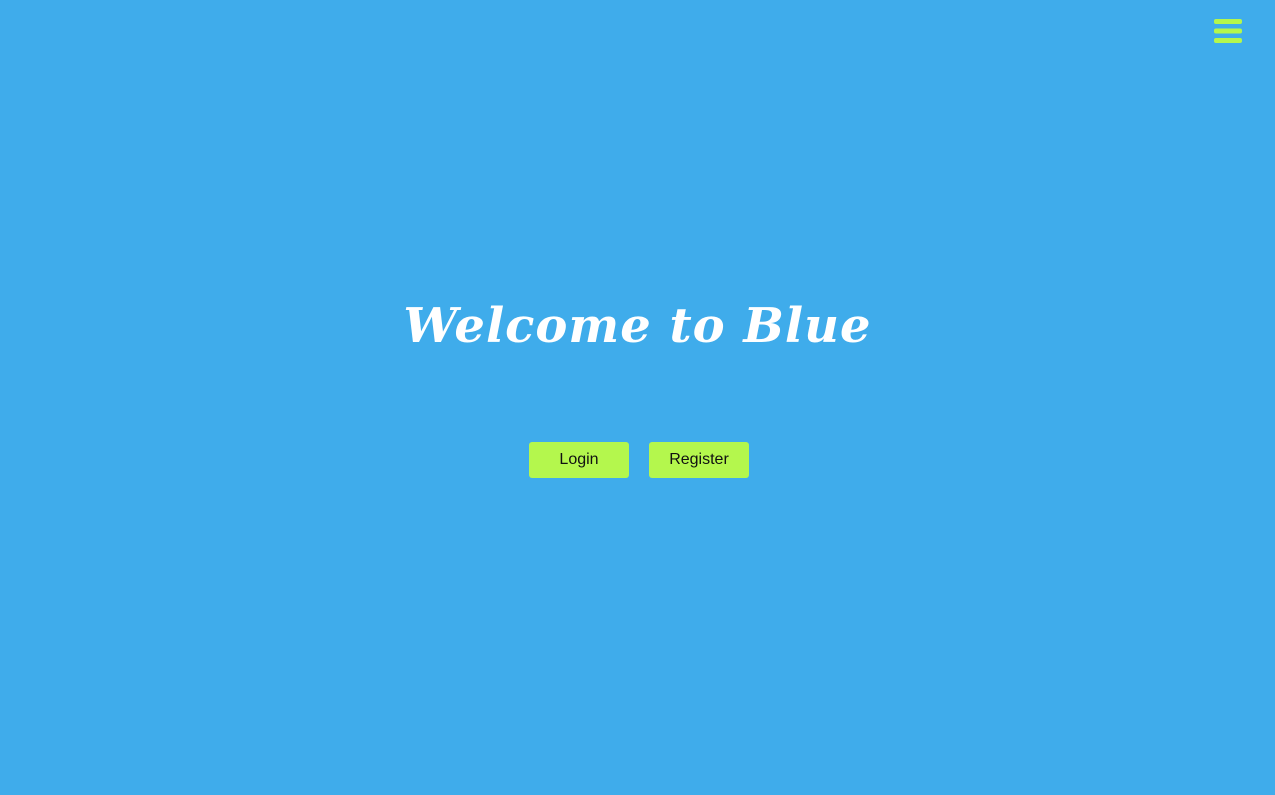 The image size is (1275, 795). Describe the element at coordinates (637, 326) in the screenshot. I see `page-title: Welcome to Blue` at that location.